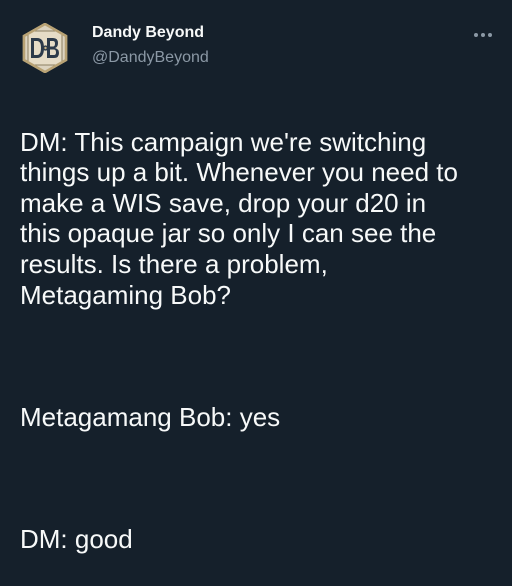 The height and width of the screenshot is (586, 512). Describe the element at coordinates (150, 416) in the screenshot. I see `tweet-paragraph-bob-reply: Metagamang Bob: yes` at that location.